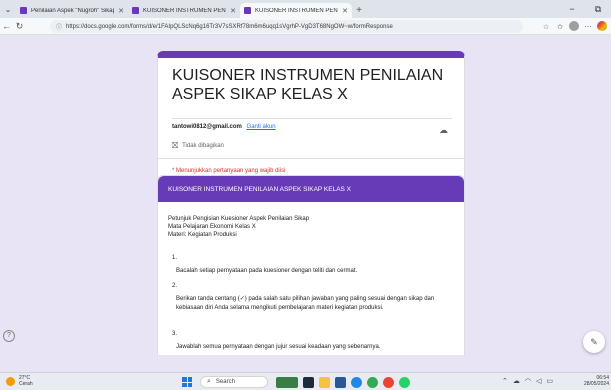 The height and width of the screenshot is (390, 611). What do you see at coordinates (505, 381) in the screenshot?
I see `chevron-up-icon: ⌃` at bounding box center [505, 381].